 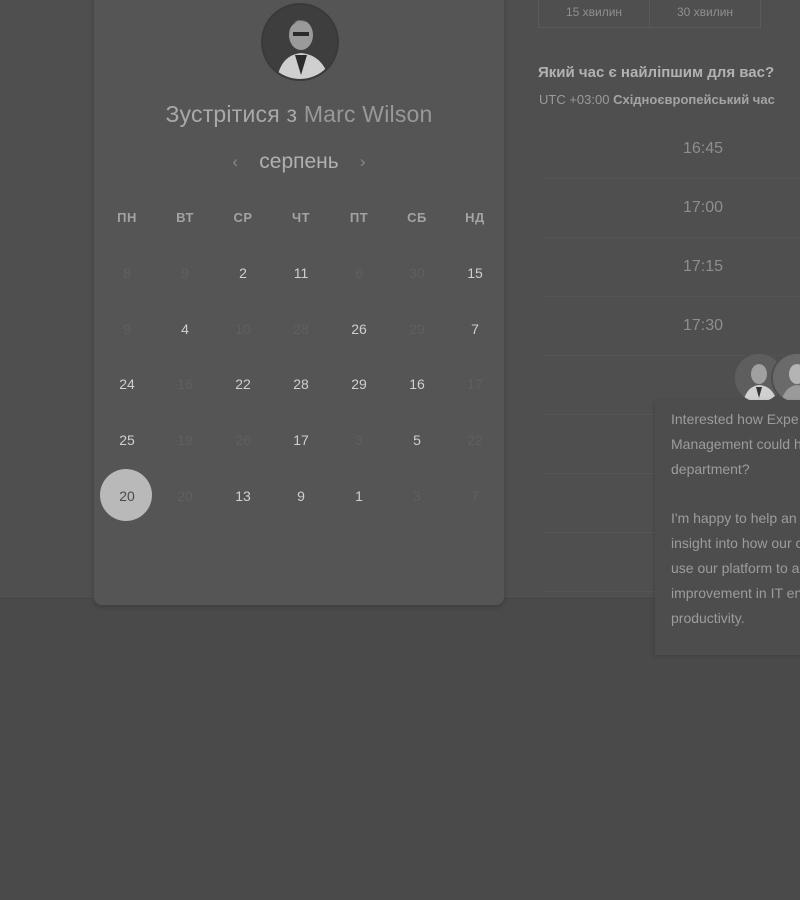 What do you see at coordinates (243, 217) in the screenshot?
I see `weekday-label: СР` at bounding box center [243, 217].